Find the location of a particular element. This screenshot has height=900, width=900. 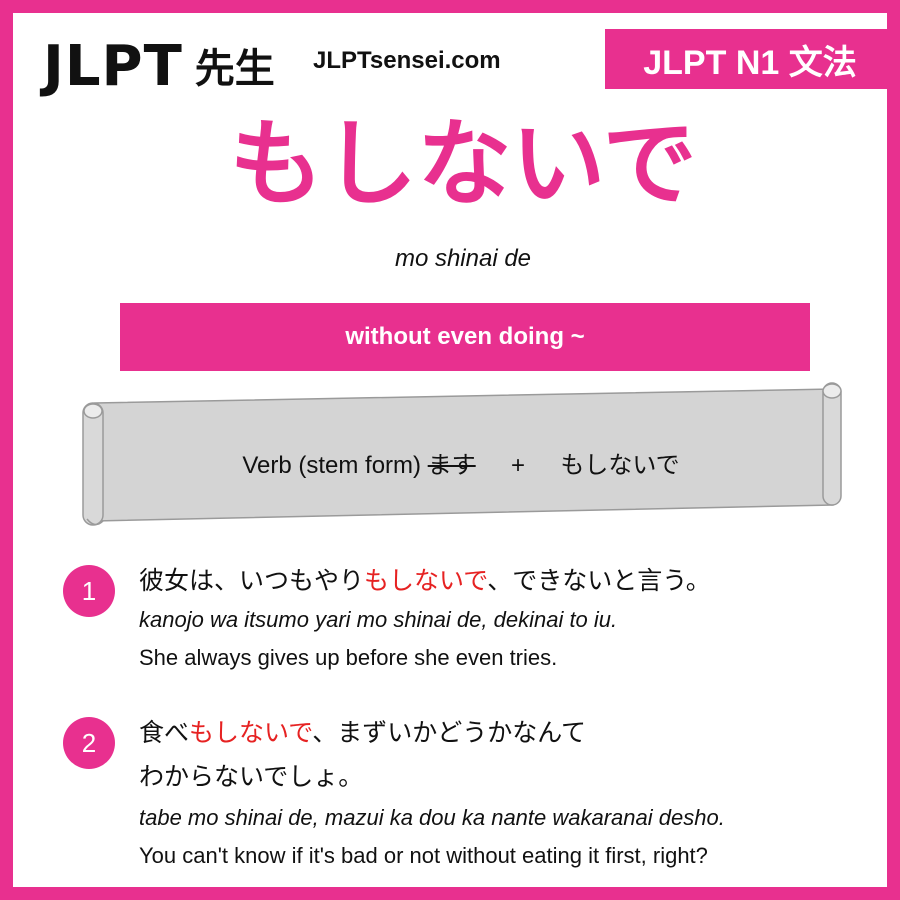

example-1-japanese: 彼女は、いつもやりもしないで、できないと言う。 is located at coordinates (425, 579).